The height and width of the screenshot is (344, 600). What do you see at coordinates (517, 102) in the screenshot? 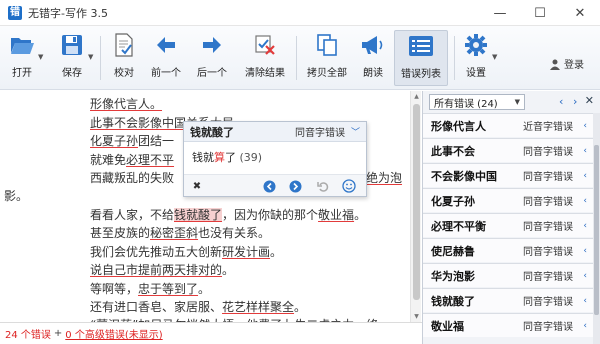
I see `chevron-down-icon: ▼` at bounding box center [517, 102].